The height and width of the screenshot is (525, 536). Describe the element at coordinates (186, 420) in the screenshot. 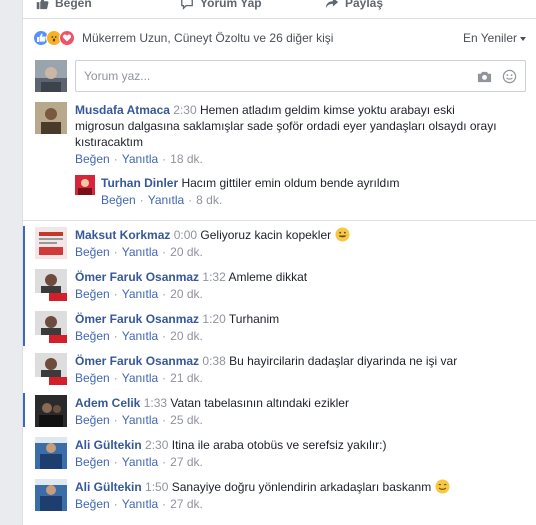

I see `comment-age: 25 dk.` at that location.